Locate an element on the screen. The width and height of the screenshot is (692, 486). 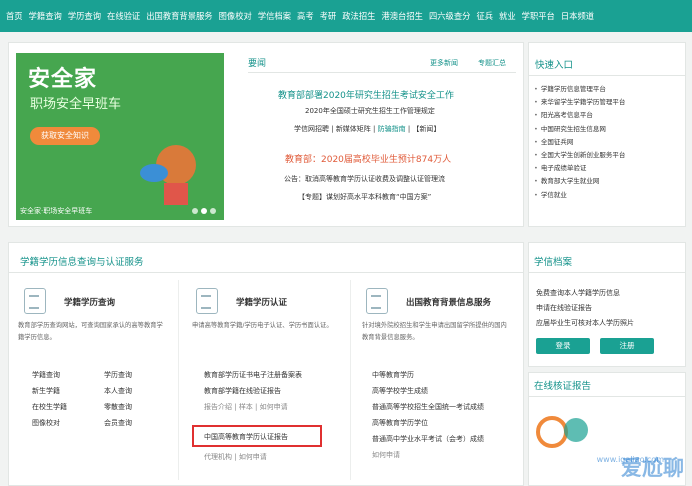
nav-item: 首页 is located at coordinates (14, 16).